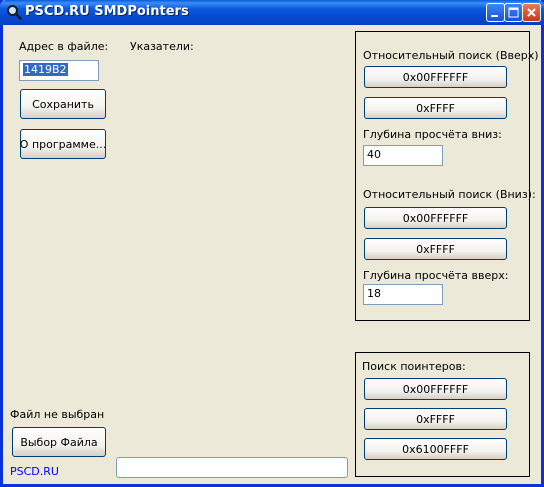 Image resolution: width=544 pixels, height=487 pixels. What do you see at coordinates (435, 77) in the screenshot?
I see `search-up-24bit-button: 0x00FFFFFF` at bounding box center [435, 77].